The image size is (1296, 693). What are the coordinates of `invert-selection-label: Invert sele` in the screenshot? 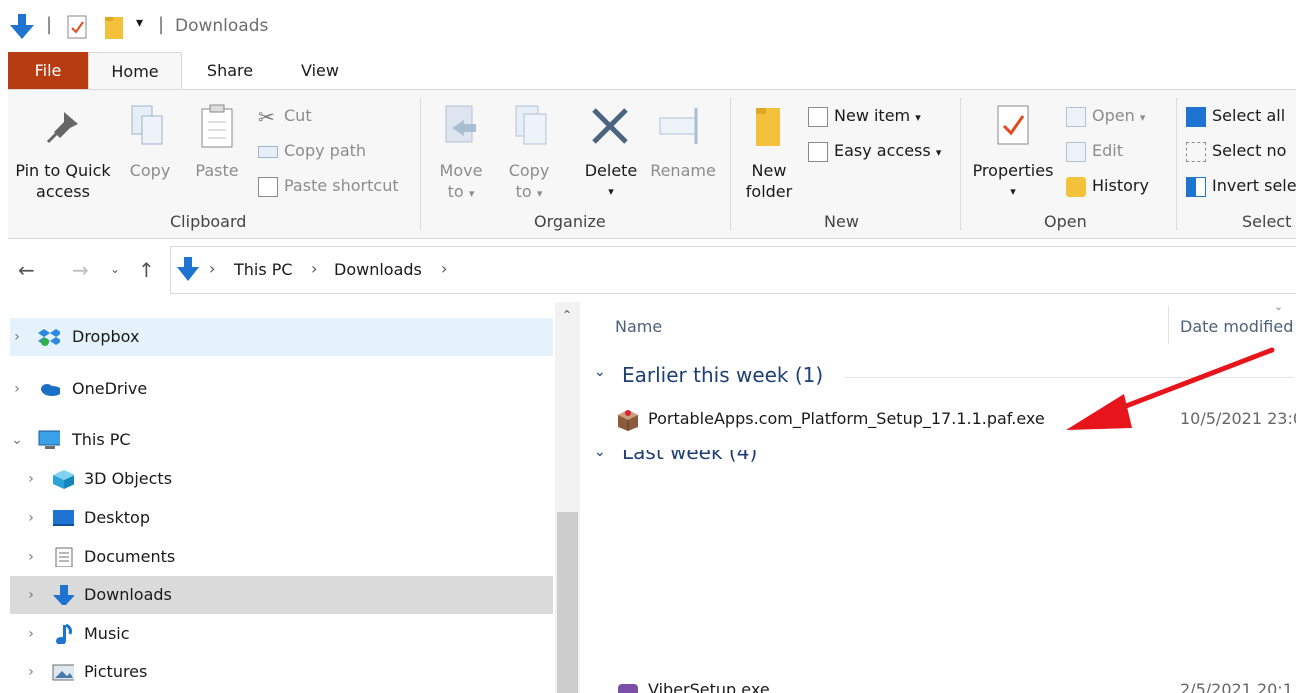 It's located at (1254, 185).